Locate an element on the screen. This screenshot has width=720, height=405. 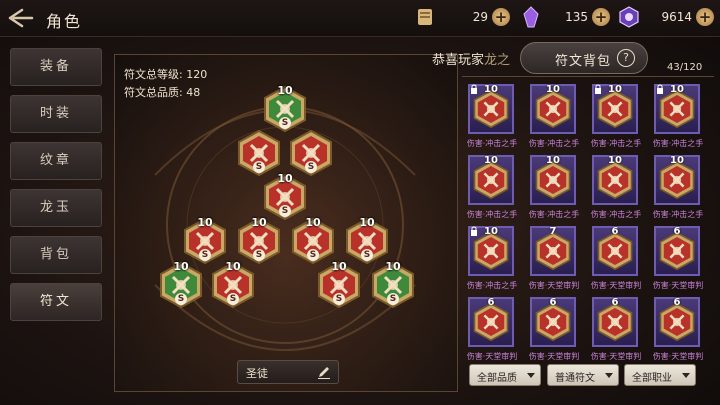
player-broadcast-faded: 龙之 is located at coordinates (497, 60).